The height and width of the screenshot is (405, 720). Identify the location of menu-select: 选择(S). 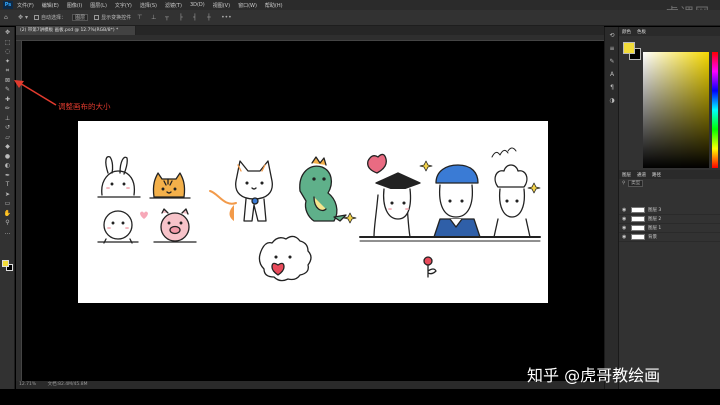
(148, 5).